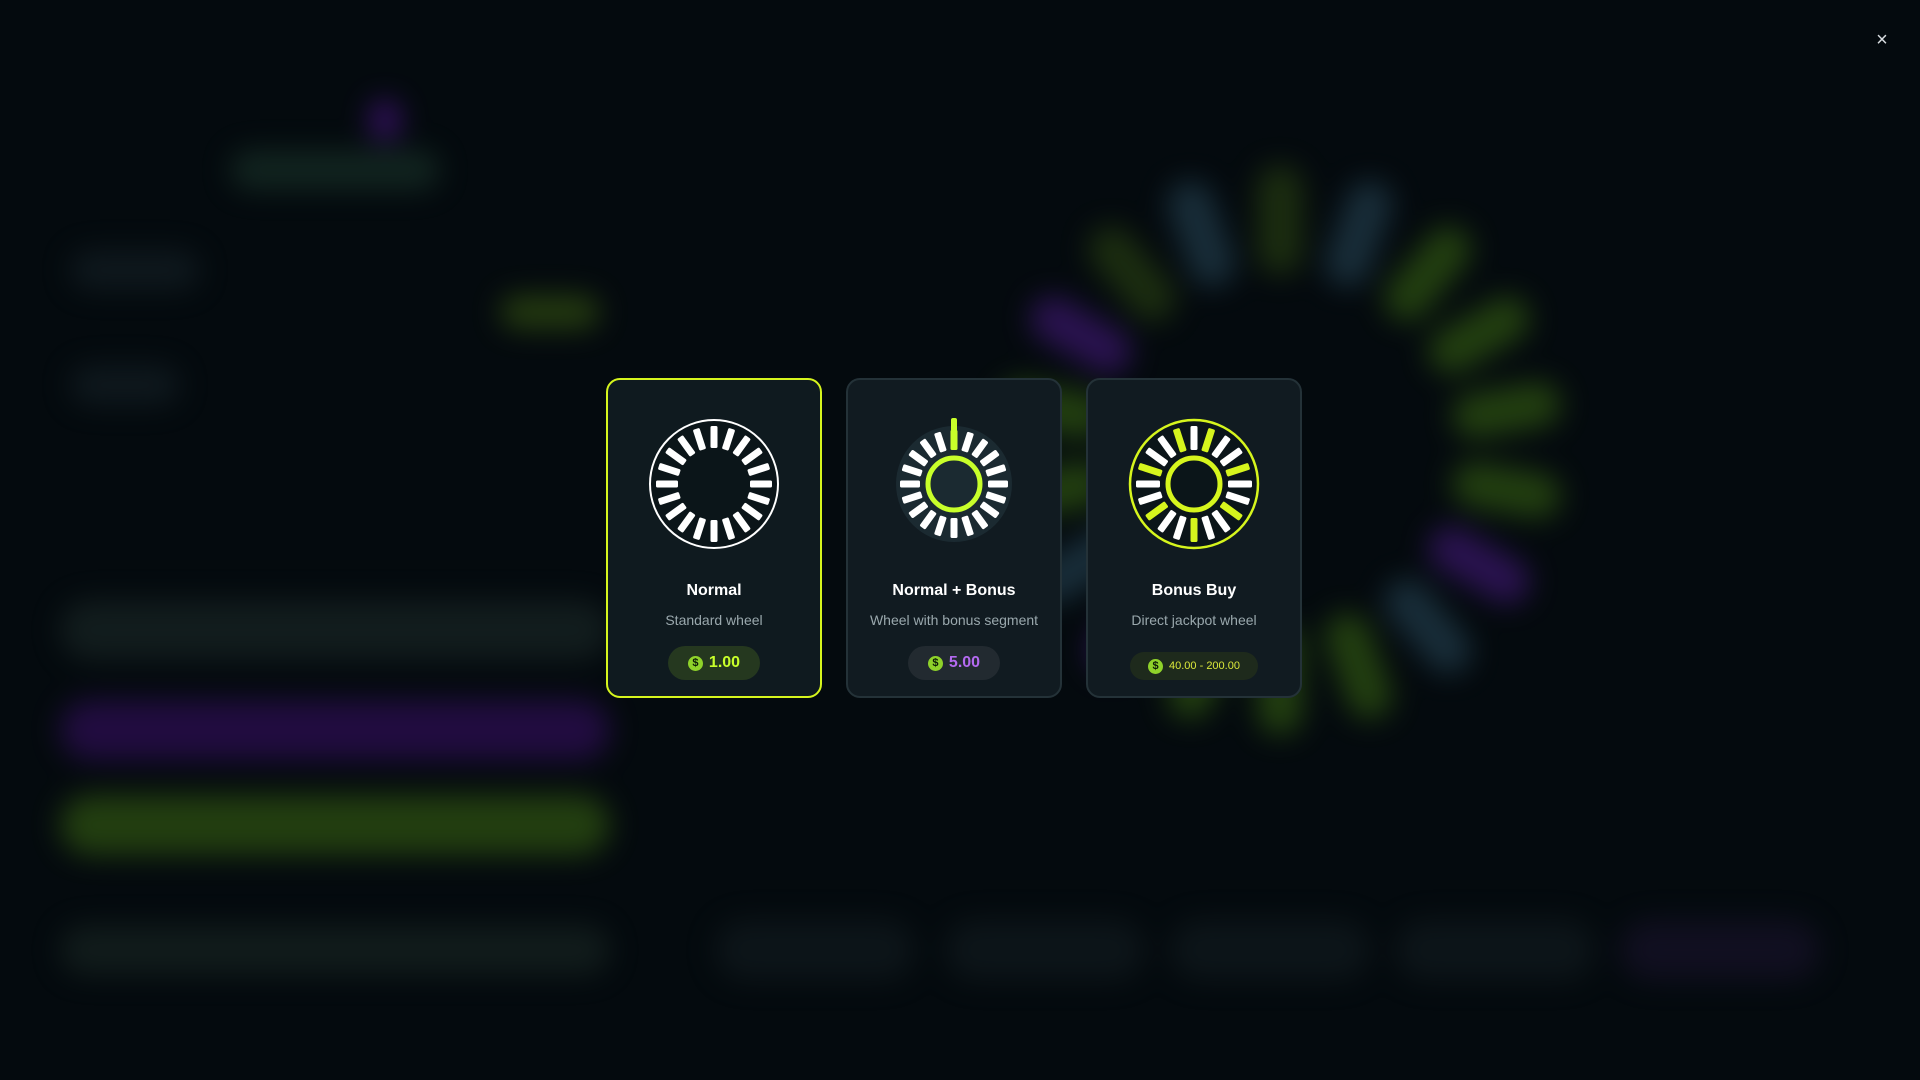 Image resolution: width=1920 pixels, height=1080 pixels. Describe the element at coordinates (714, 590) in the screenshot. I see `card-title: Normal` at that location.